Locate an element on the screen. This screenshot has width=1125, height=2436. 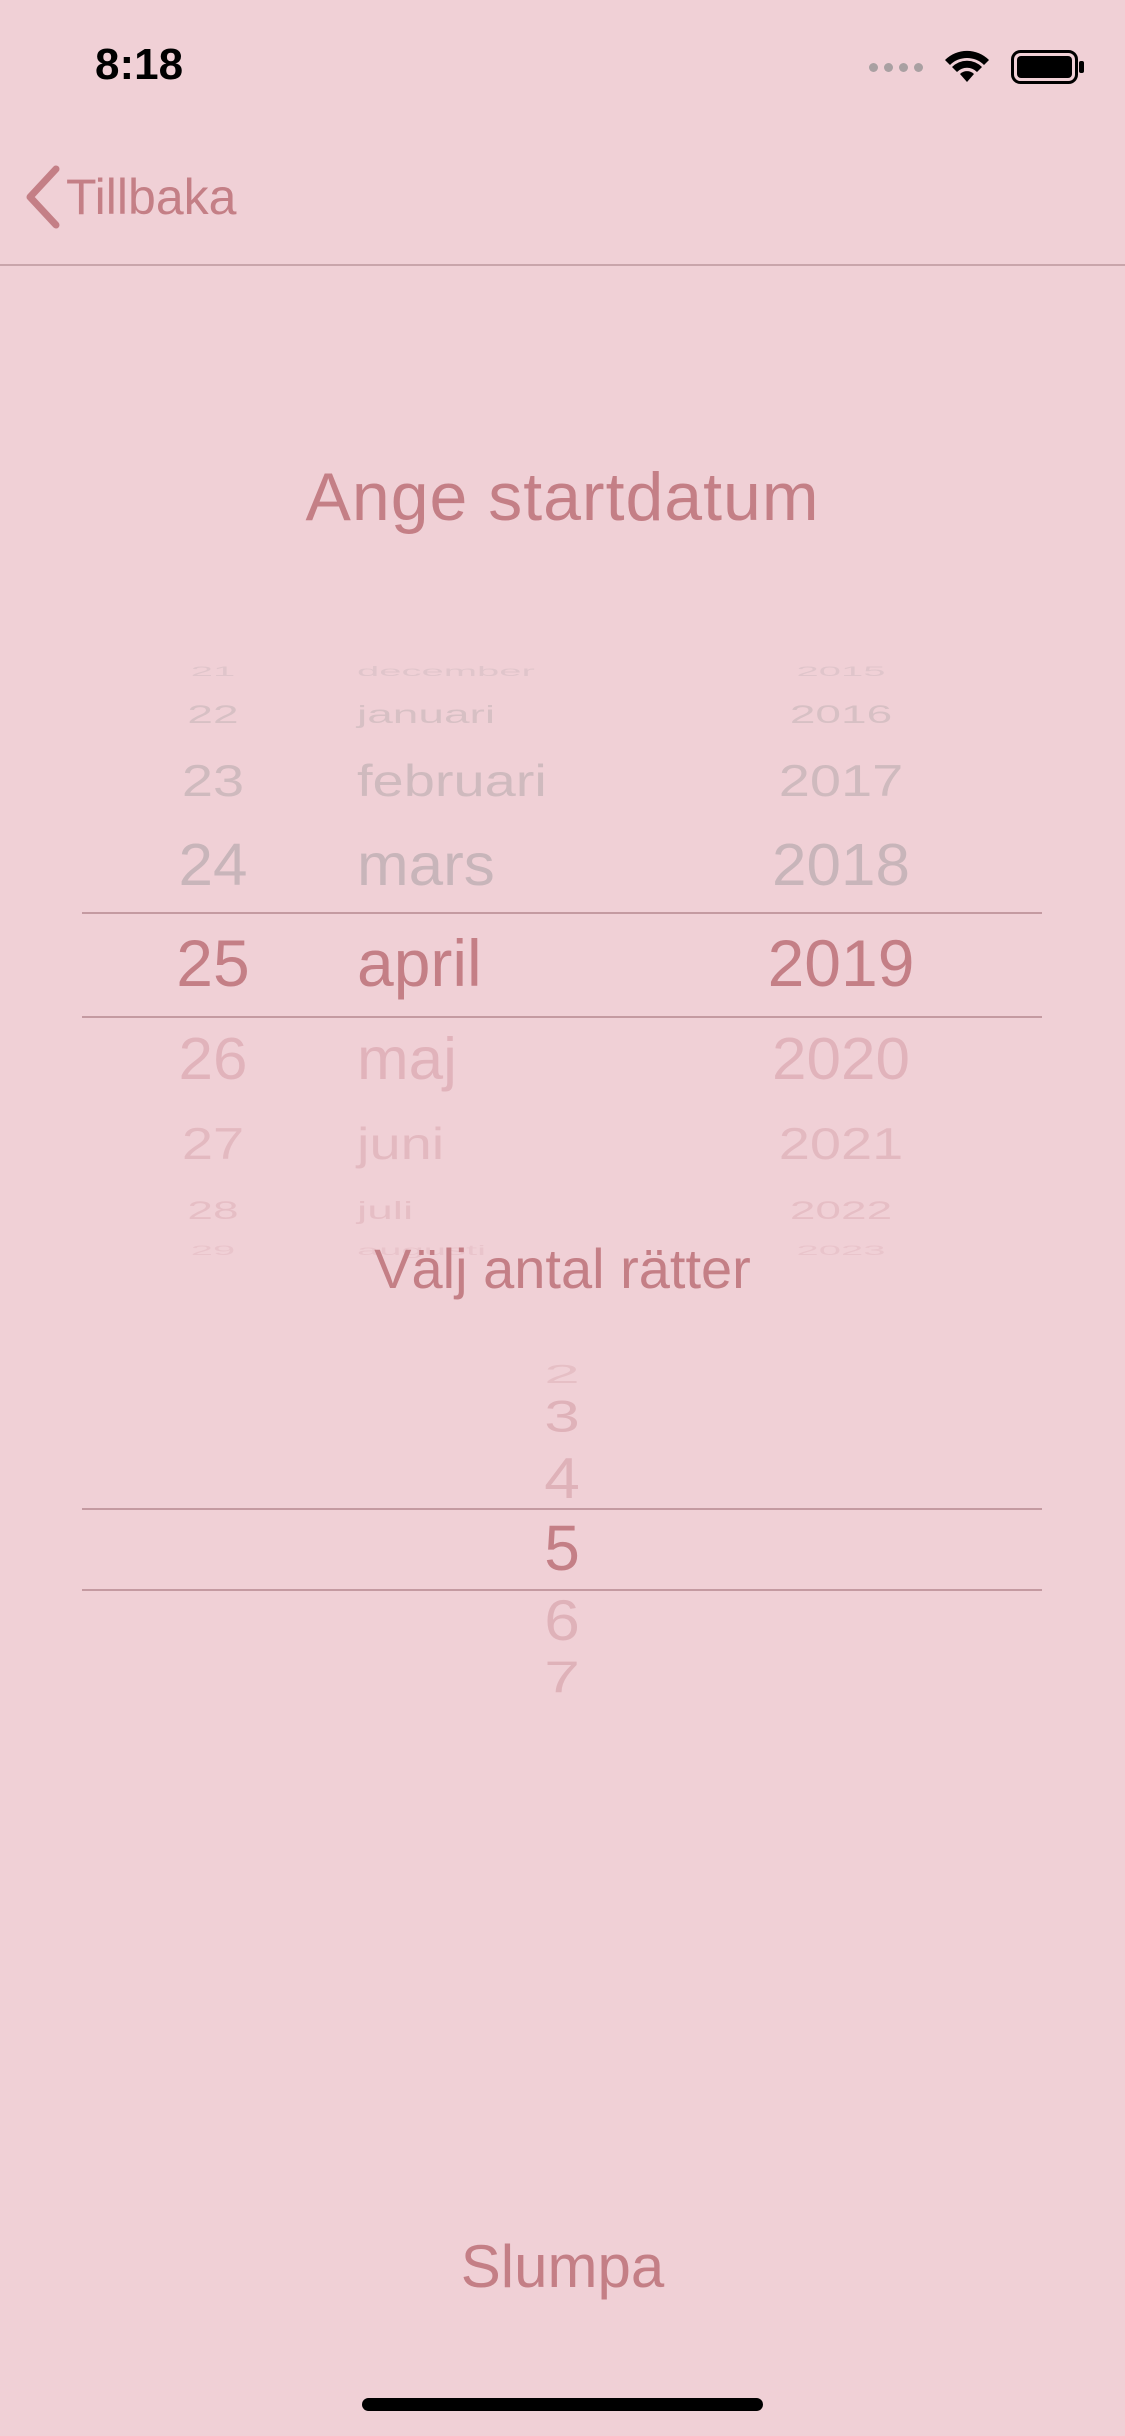
wifi-icon is located at coordinates (967, 66).